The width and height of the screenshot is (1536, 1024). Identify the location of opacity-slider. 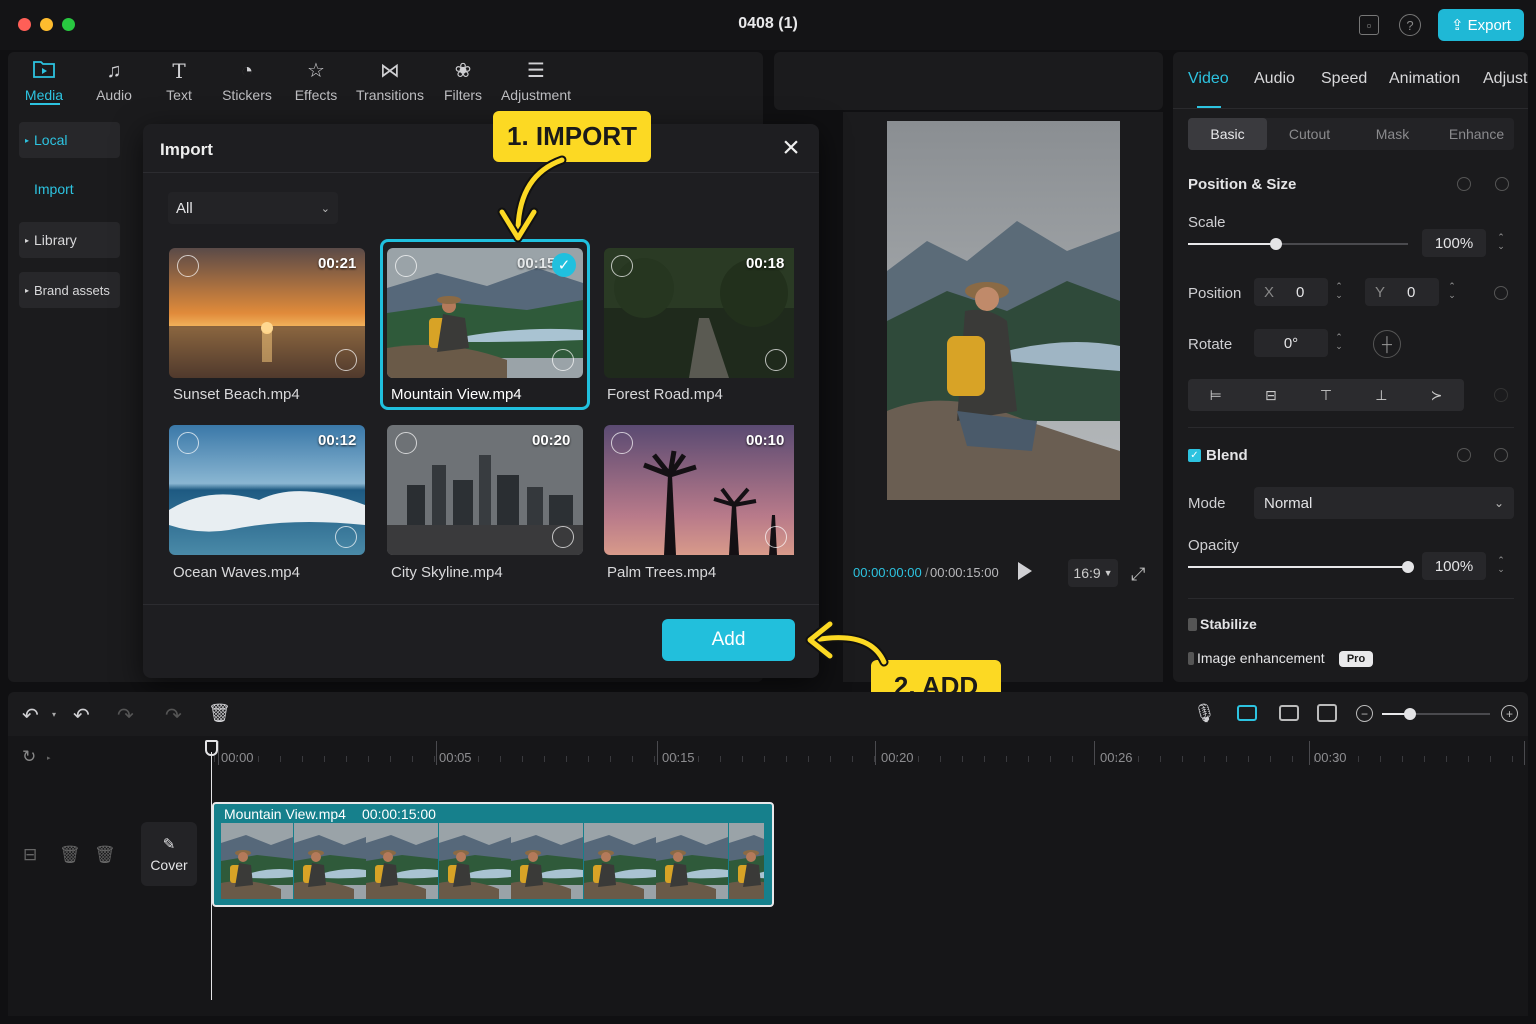
(1298, 567).